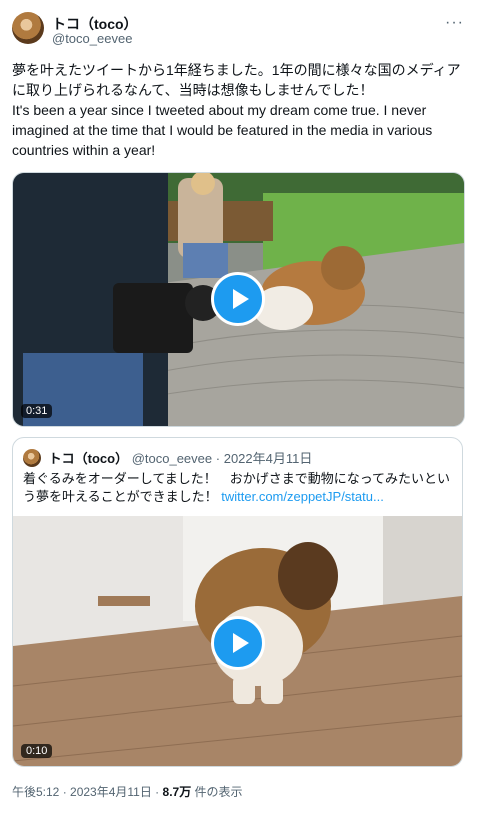  Describe the element at coordinates (239, 30) in the screenshot. I see `tweet-header: トコ（toco） @toco_eevee ···` at that location.